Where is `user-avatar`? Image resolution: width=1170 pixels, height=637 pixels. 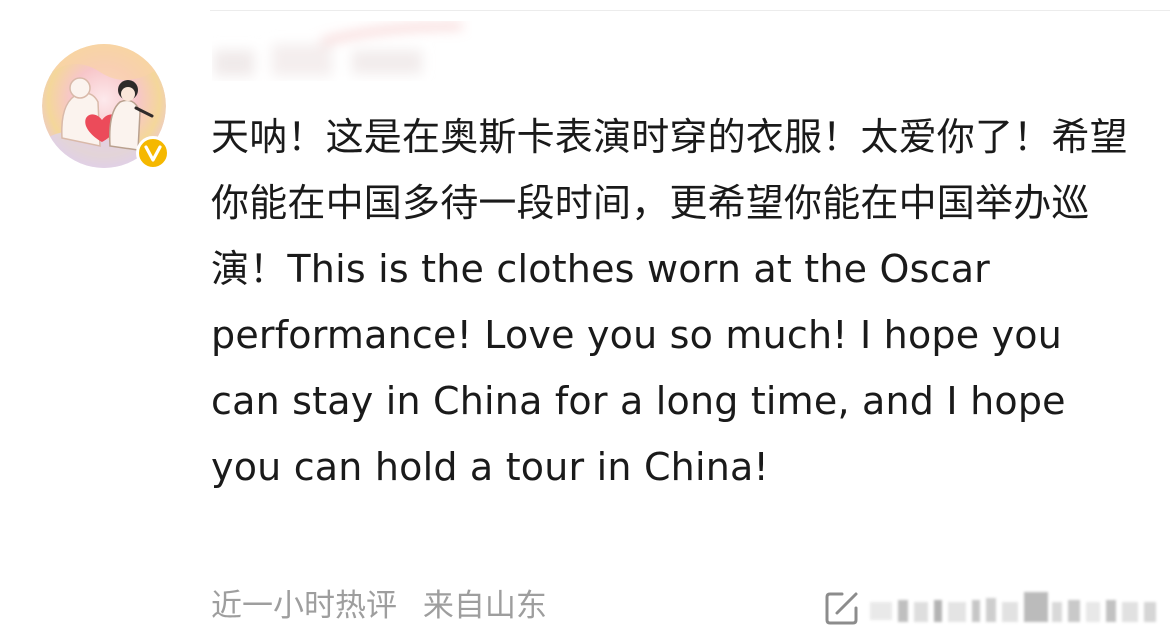 user-avatar is located at coordinates (105, 106).